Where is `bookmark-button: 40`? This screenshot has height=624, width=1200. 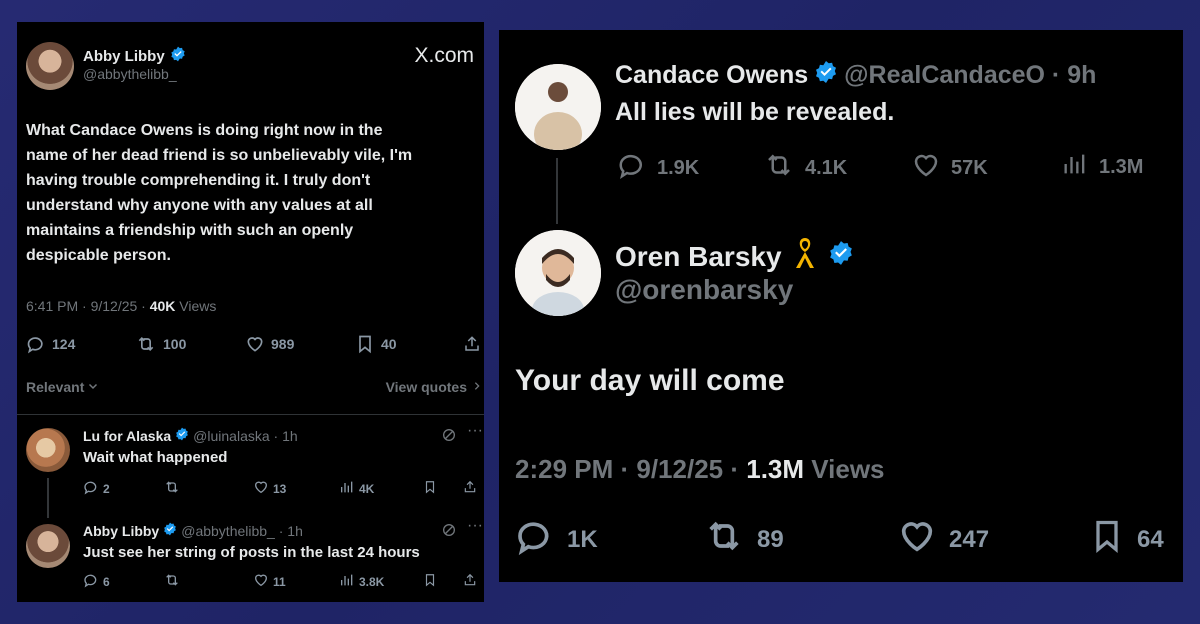 bookmark-button: 40 is located at coordinates (376, 344).